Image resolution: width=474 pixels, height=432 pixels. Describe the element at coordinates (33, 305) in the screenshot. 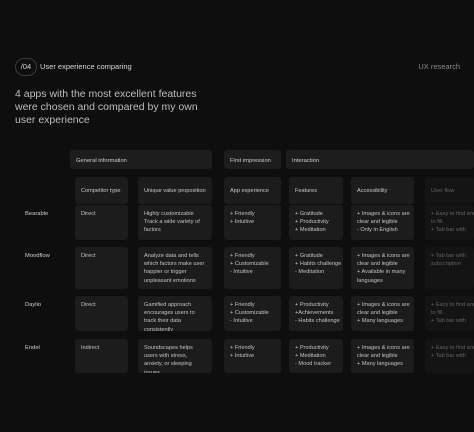

I see `row-label-daylio: Daylio` at that location.